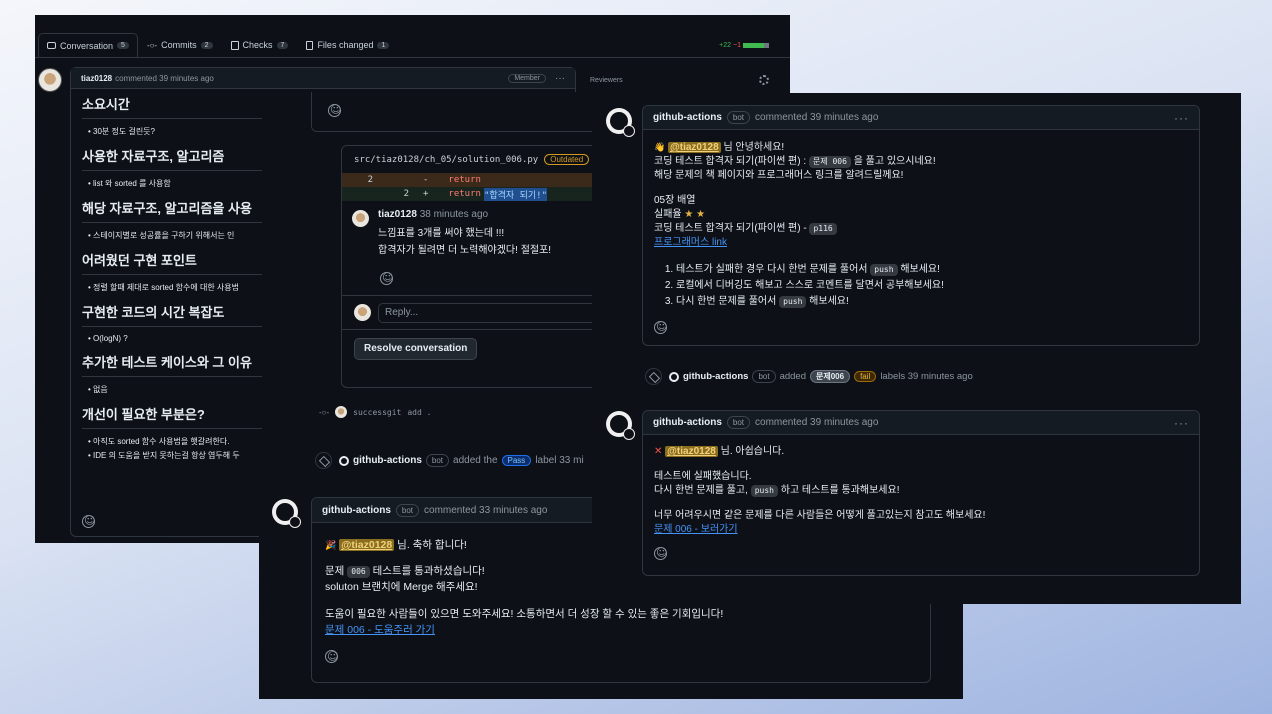 This screenshot has height=714, width=1272. What do you see at coordinates (426, 180) in the screenshot?
I see `diff-sign: -` at bounding box center [426, 180].